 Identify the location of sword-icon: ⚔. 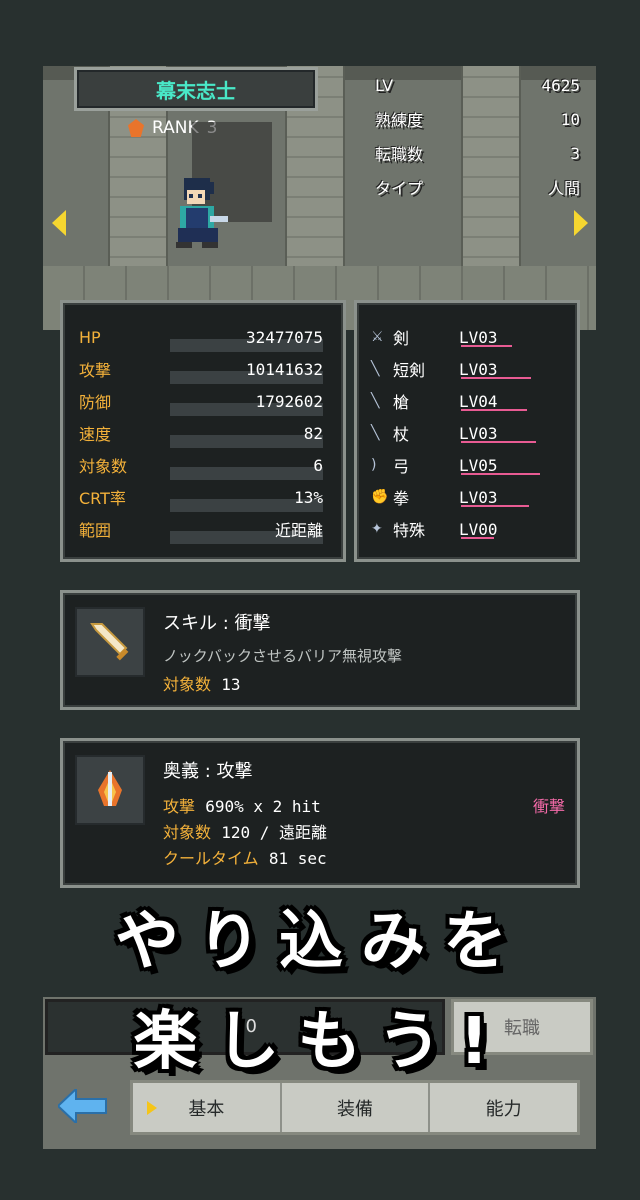
(377, 337).